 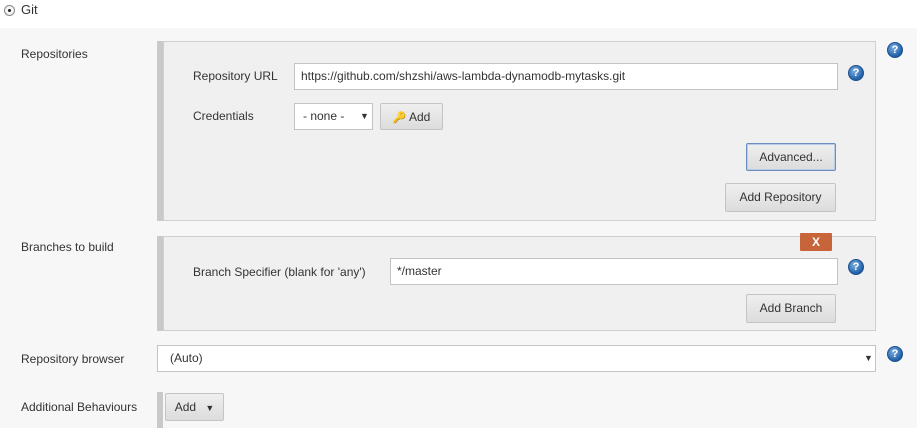 I want to click on scm-git-radio, so click(x=9, y=10).